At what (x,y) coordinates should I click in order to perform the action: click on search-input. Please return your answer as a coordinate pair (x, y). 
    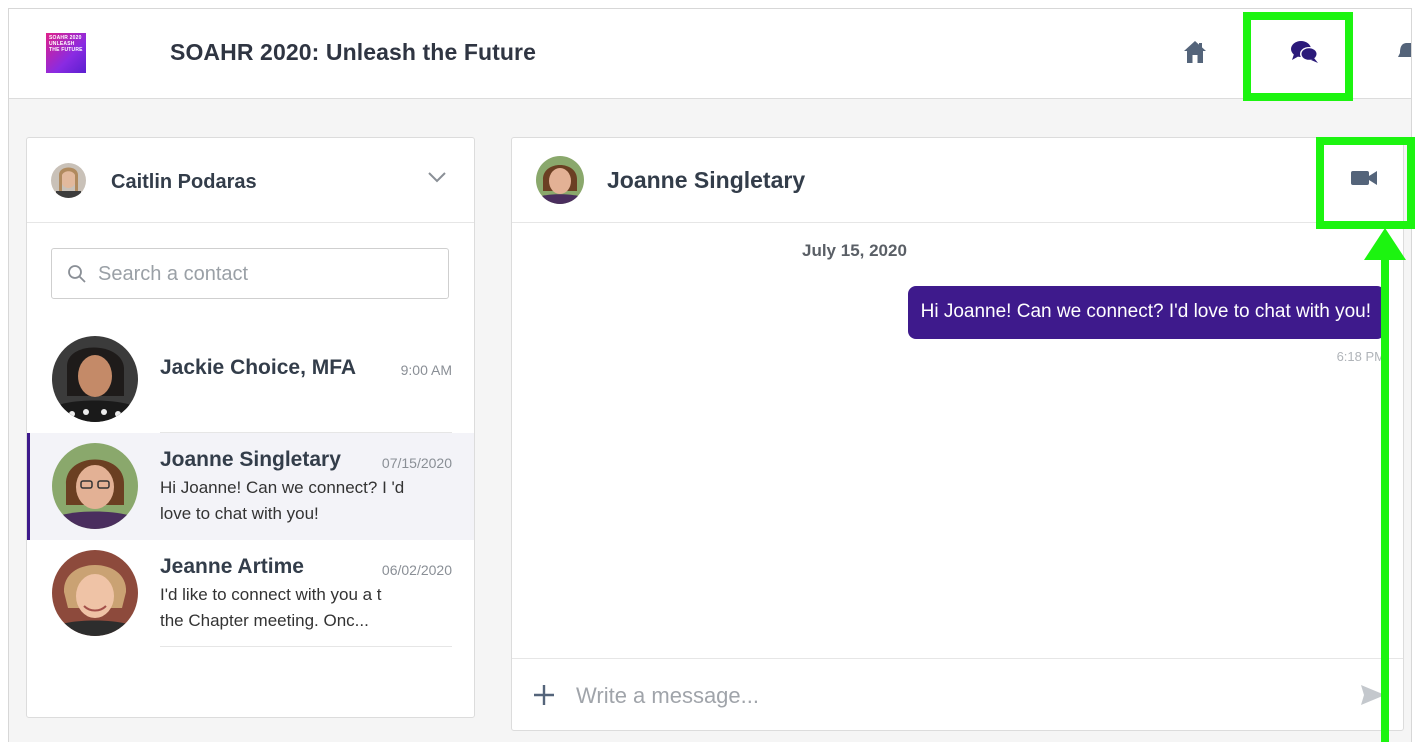
    Looking at the image, I should click on (268, 274).